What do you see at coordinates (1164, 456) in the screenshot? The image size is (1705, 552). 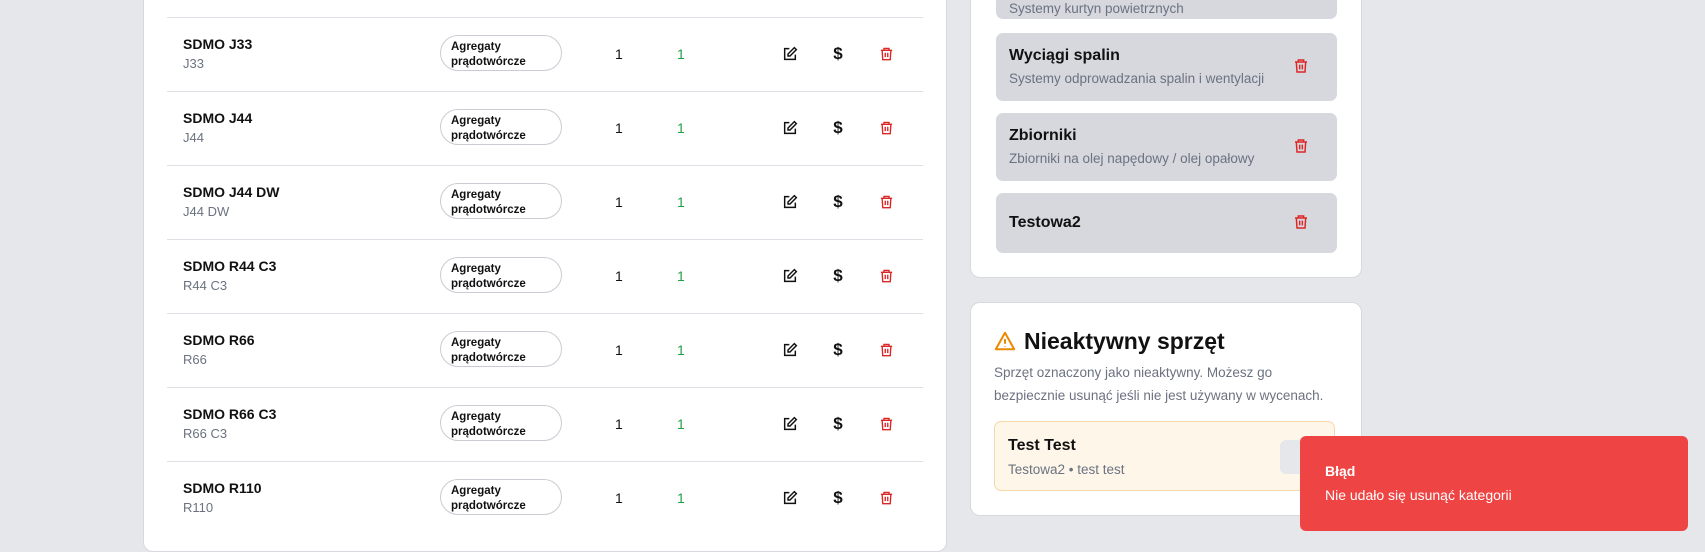 I see `inactive-item: Test Test Testowa2 • test test` at bounding box center [1164, 456].